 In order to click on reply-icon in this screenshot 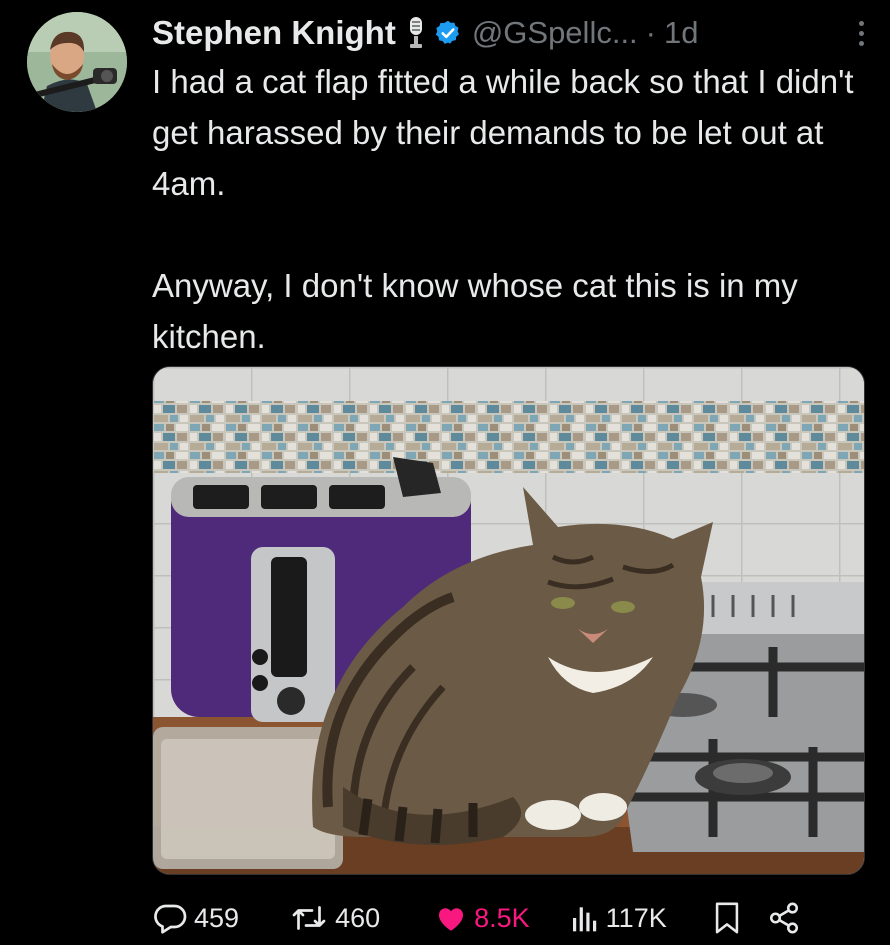, I will do `click(170, 919)`.